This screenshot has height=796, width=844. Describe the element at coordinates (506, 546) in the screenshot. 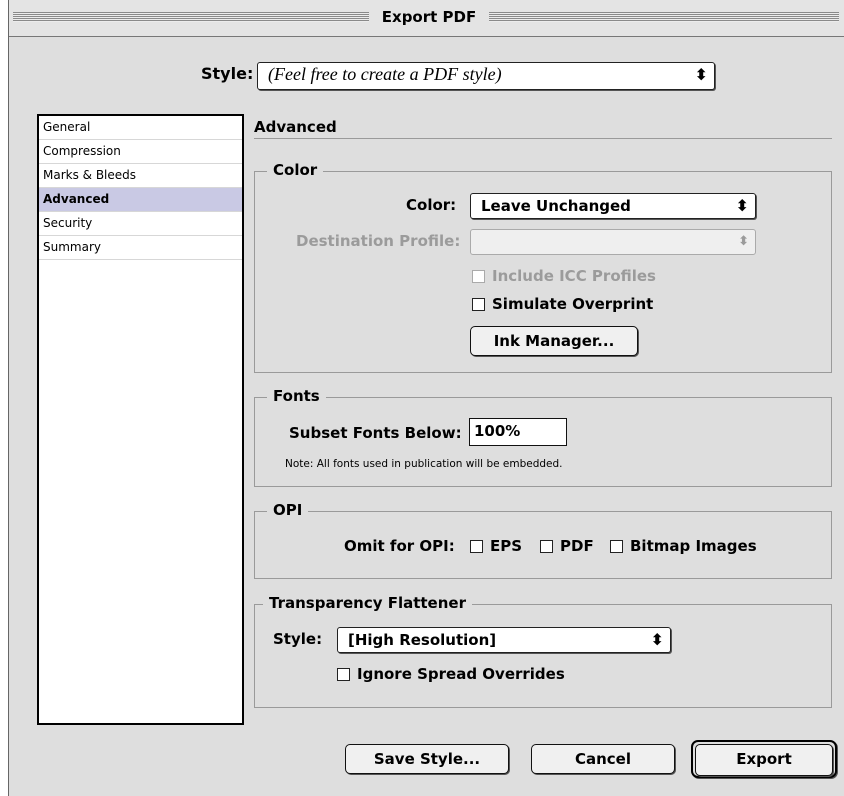

I see `opi-eps-label: EPS` at that location.